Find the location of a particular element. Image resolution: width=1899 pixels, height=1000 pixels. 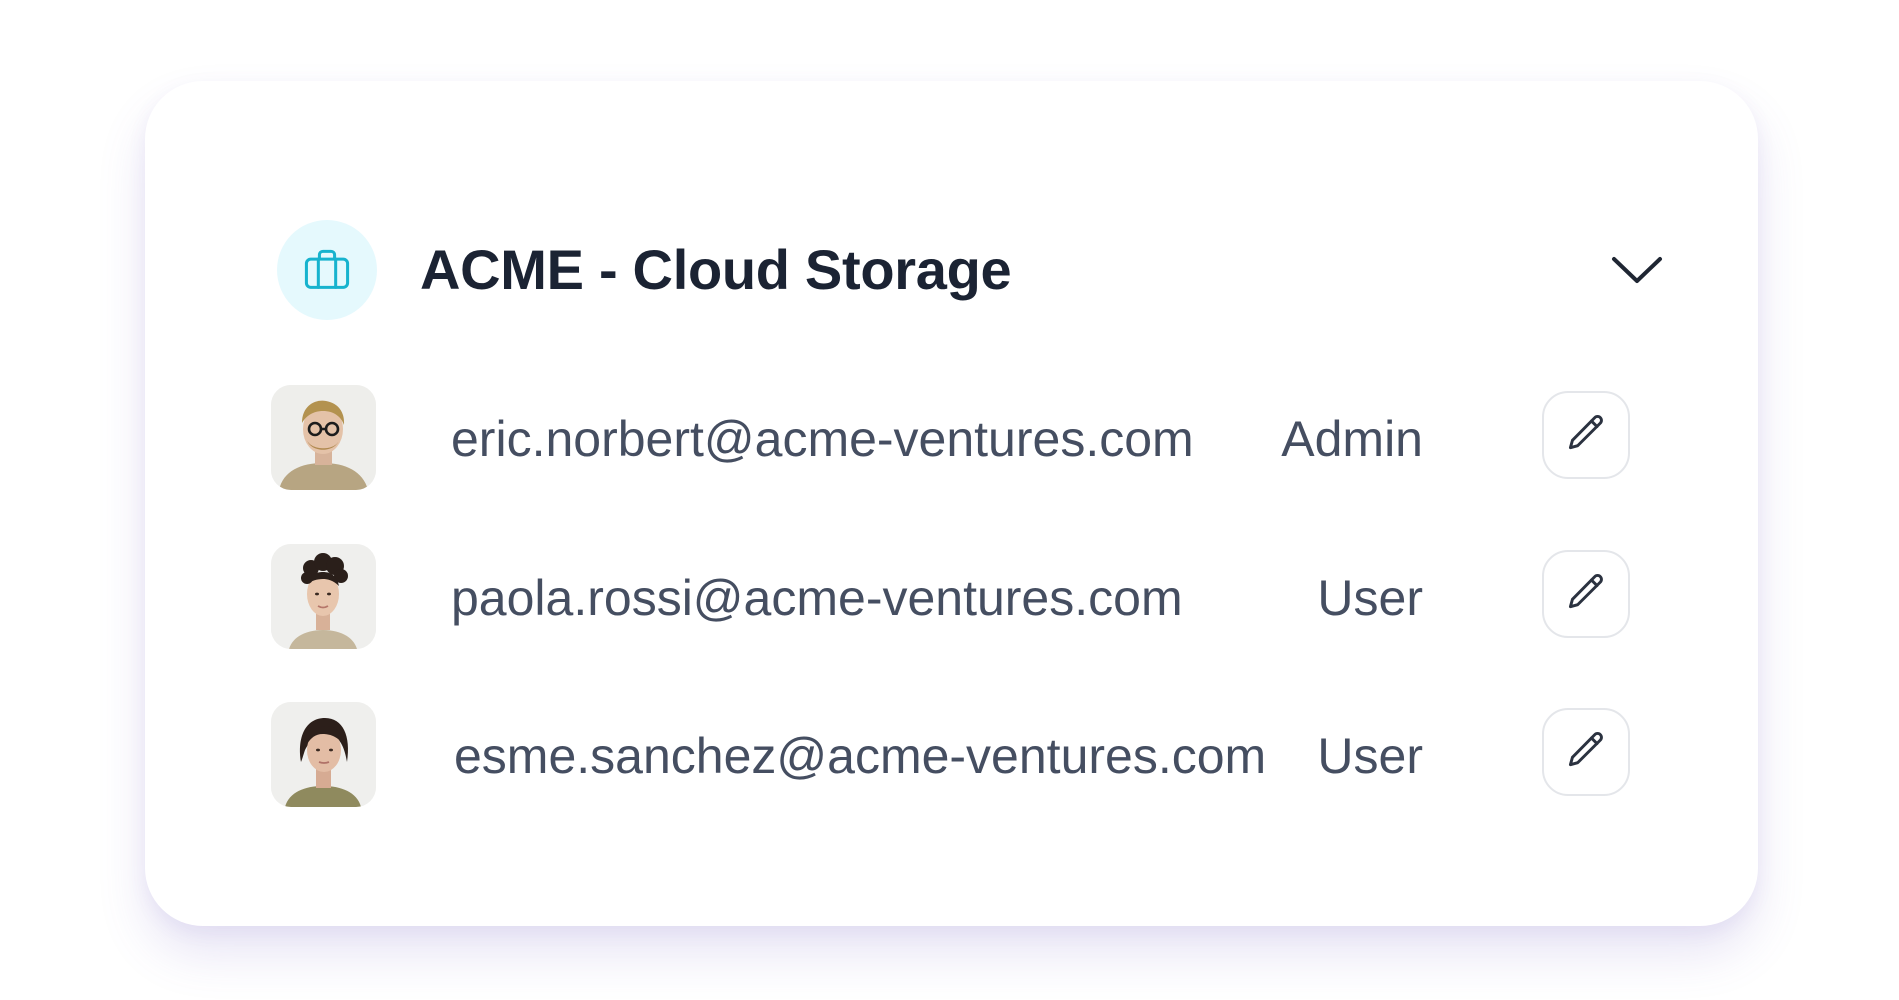

member-row: eric.norbert@acme-ventures.com Admin is located at coordinates (961, 439).